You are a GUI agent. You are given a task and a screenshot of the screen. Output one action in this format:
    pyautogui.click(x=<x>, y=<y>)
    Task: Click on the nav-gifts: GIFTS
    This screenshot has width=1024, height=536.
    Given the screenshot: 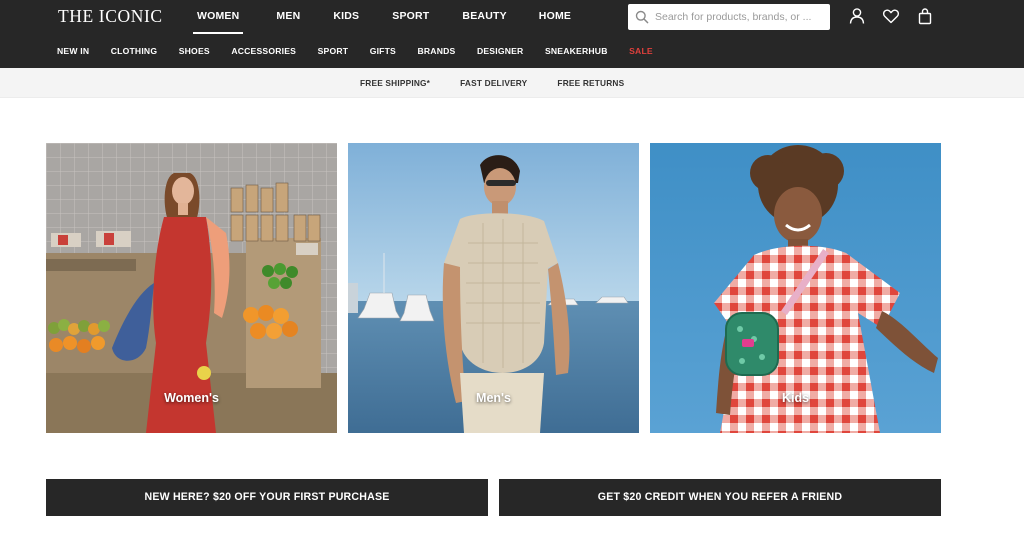 What is the action you would take?
    pyautogui.click(x=383, y=51)
    